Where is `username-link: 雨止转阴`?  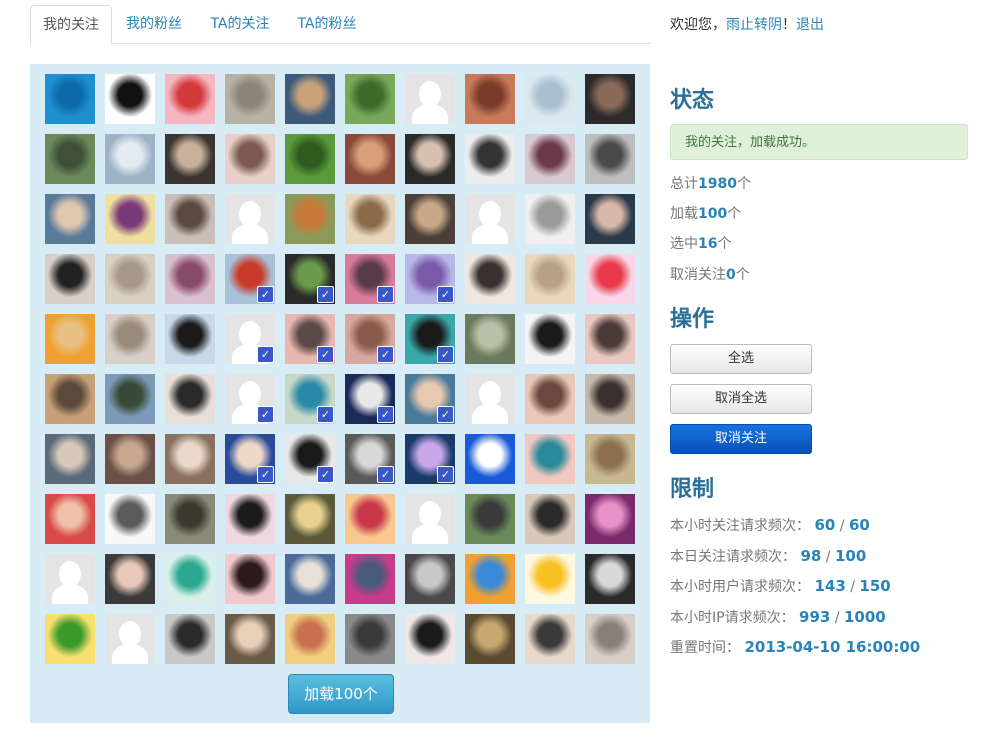 username-link: 雨止转阴 is located at coordinates (754, 25).